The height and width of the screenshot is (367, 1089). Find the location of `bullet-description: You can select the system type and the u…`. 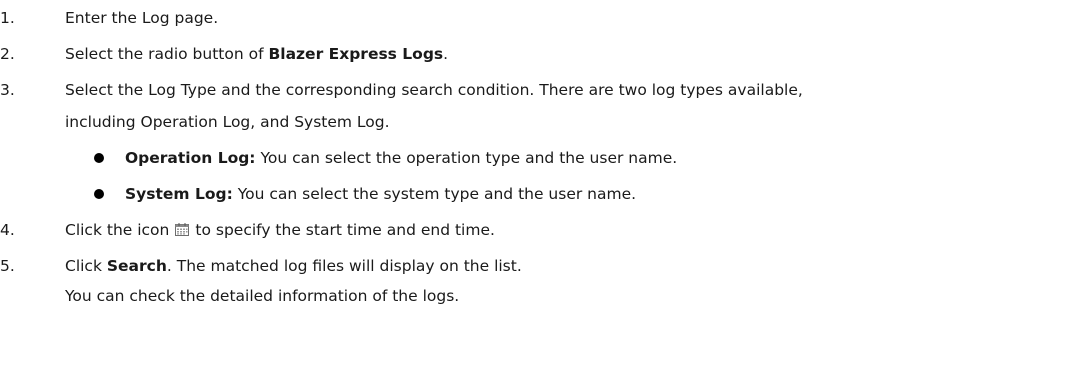

bullet-description: You can select the system type and the u… is located at coordinates (434, 194).